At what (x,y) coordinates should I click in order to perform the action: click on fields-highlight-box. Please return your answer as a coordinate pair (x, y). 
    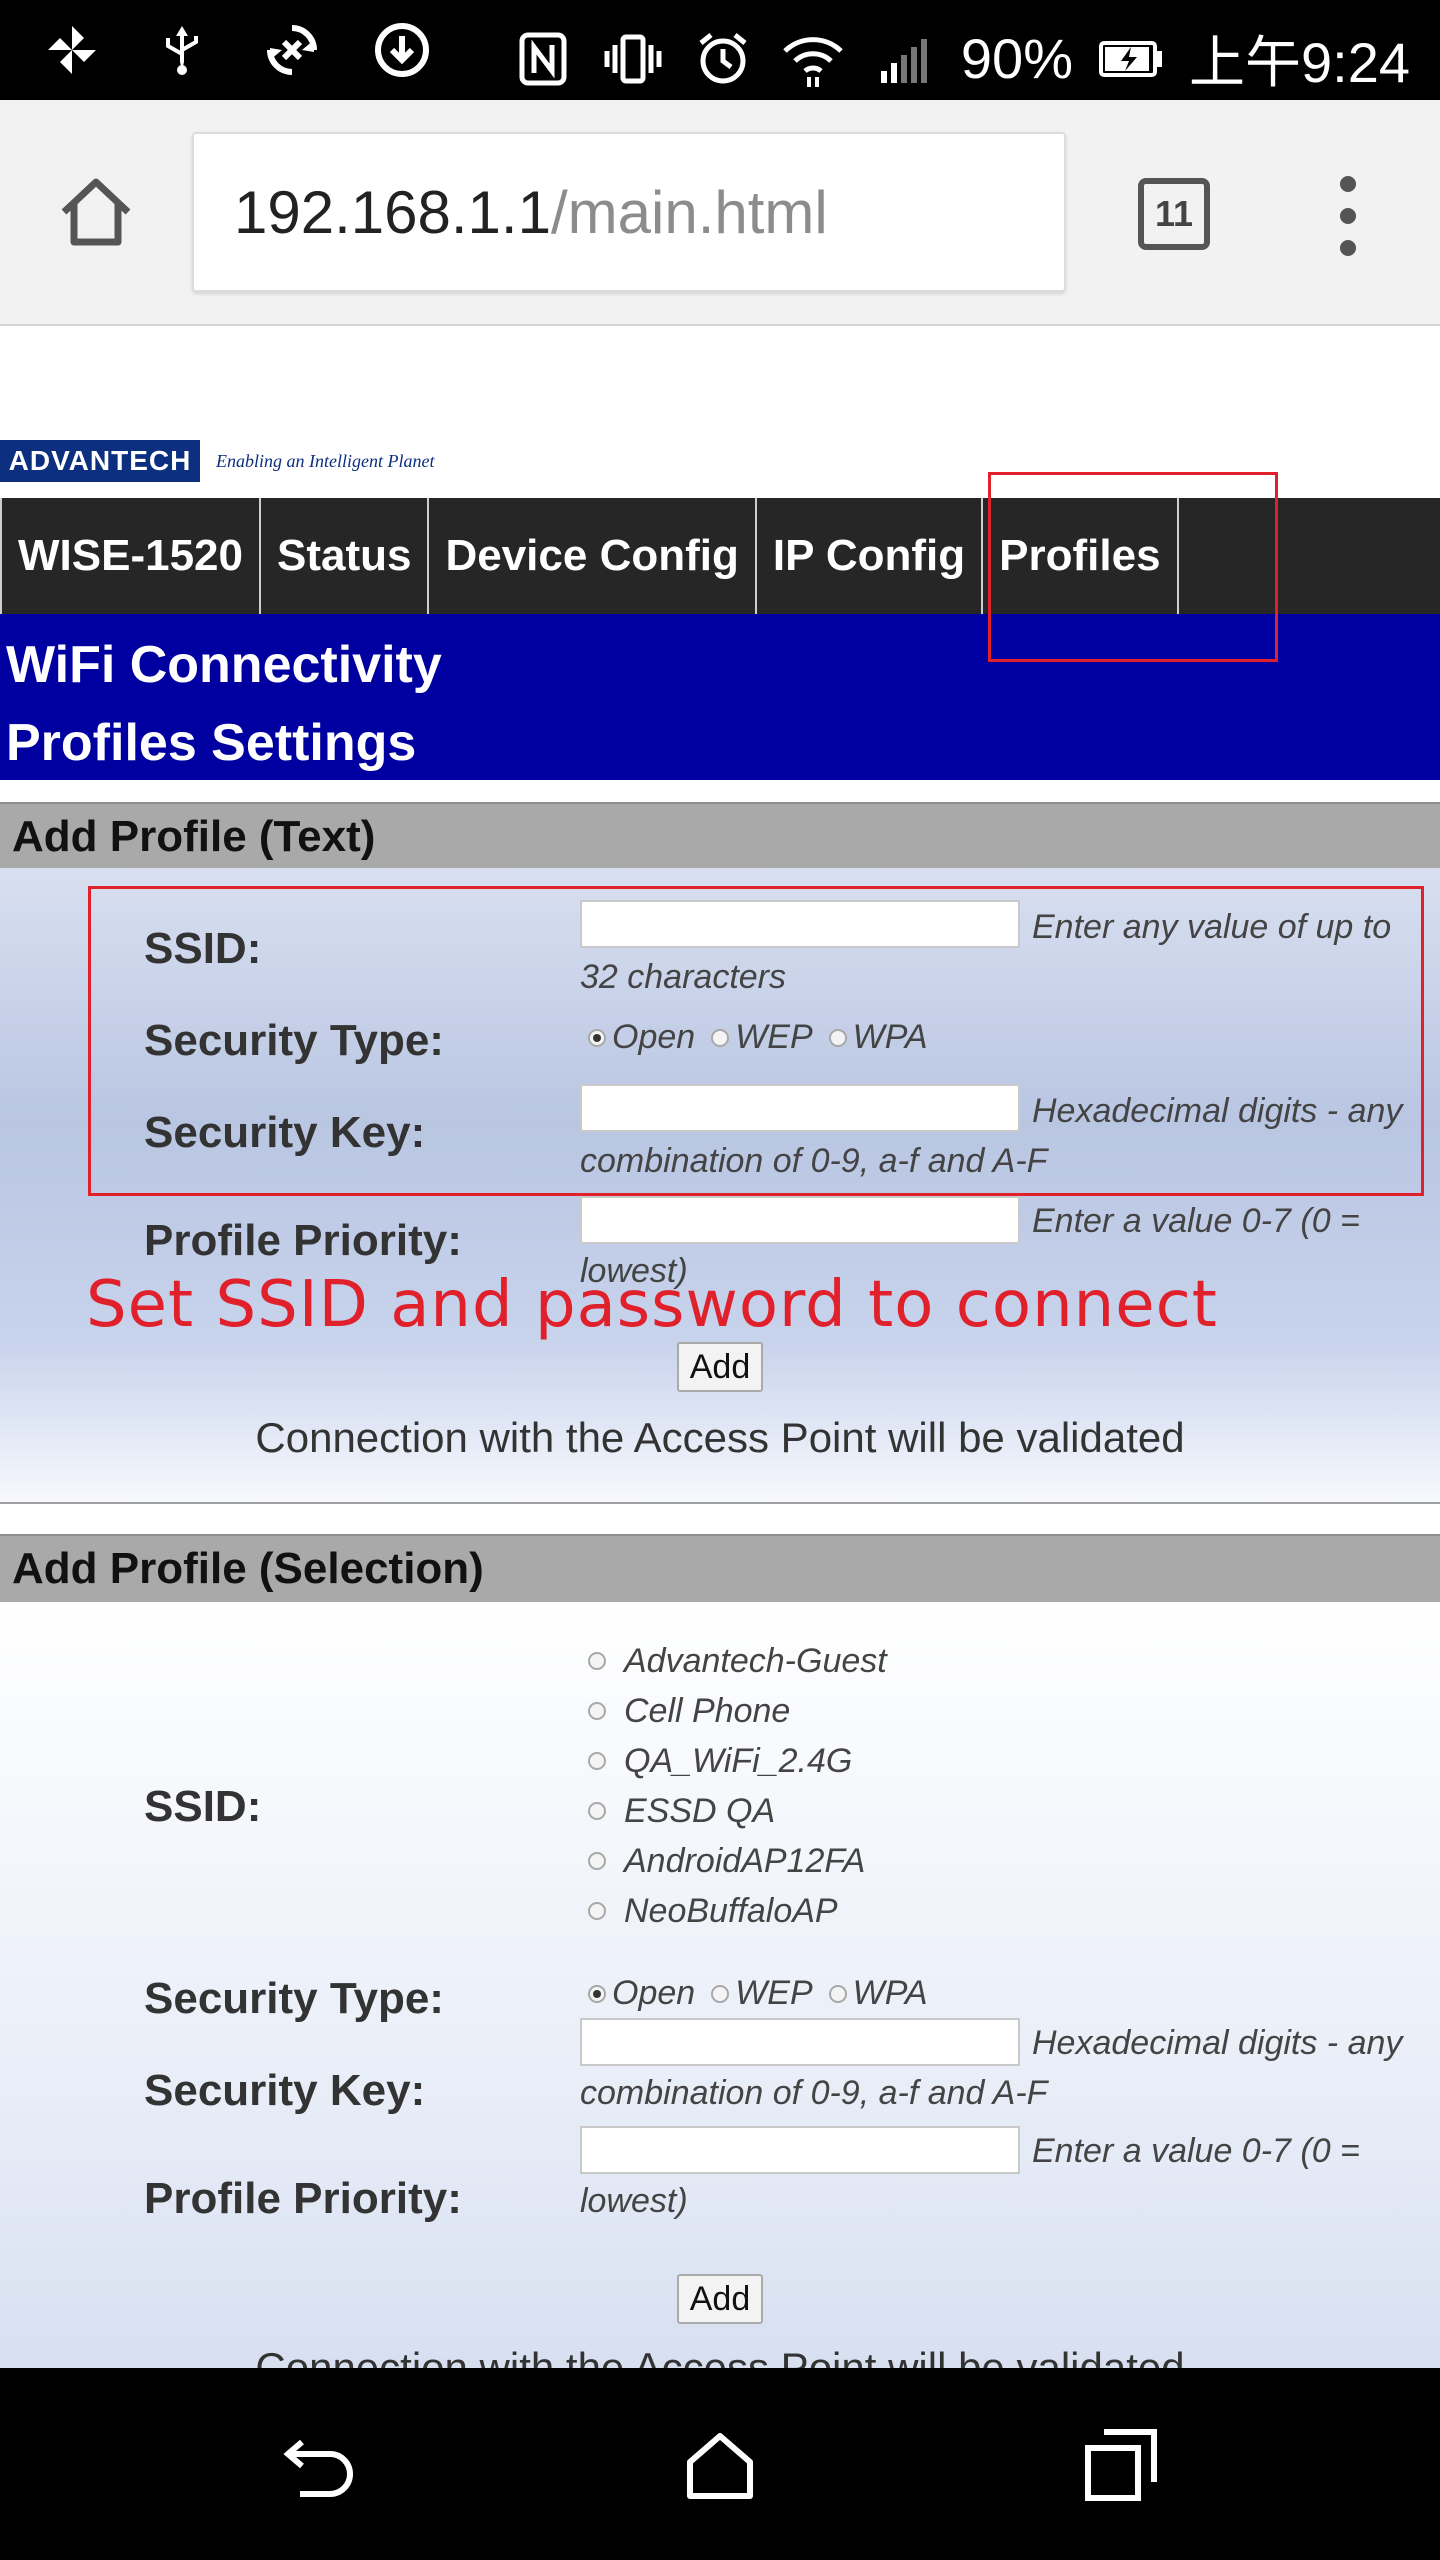
    Looking at the image, I should click on (756, 1041).